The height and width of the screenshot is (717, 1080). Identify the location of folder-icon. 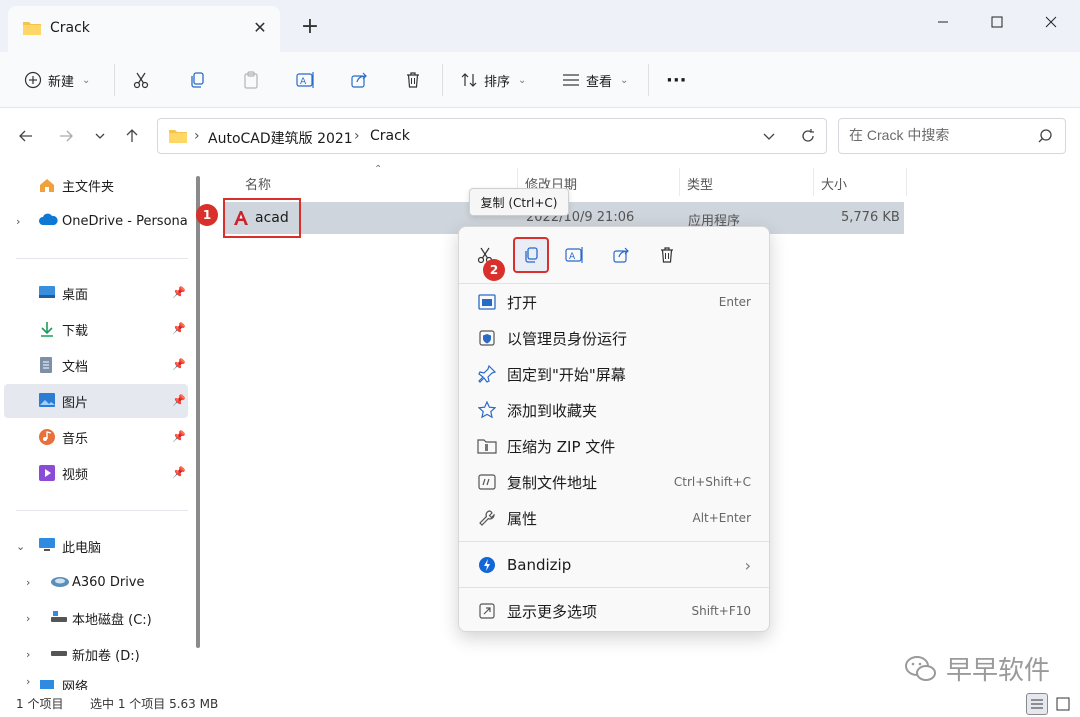
(178, 138).